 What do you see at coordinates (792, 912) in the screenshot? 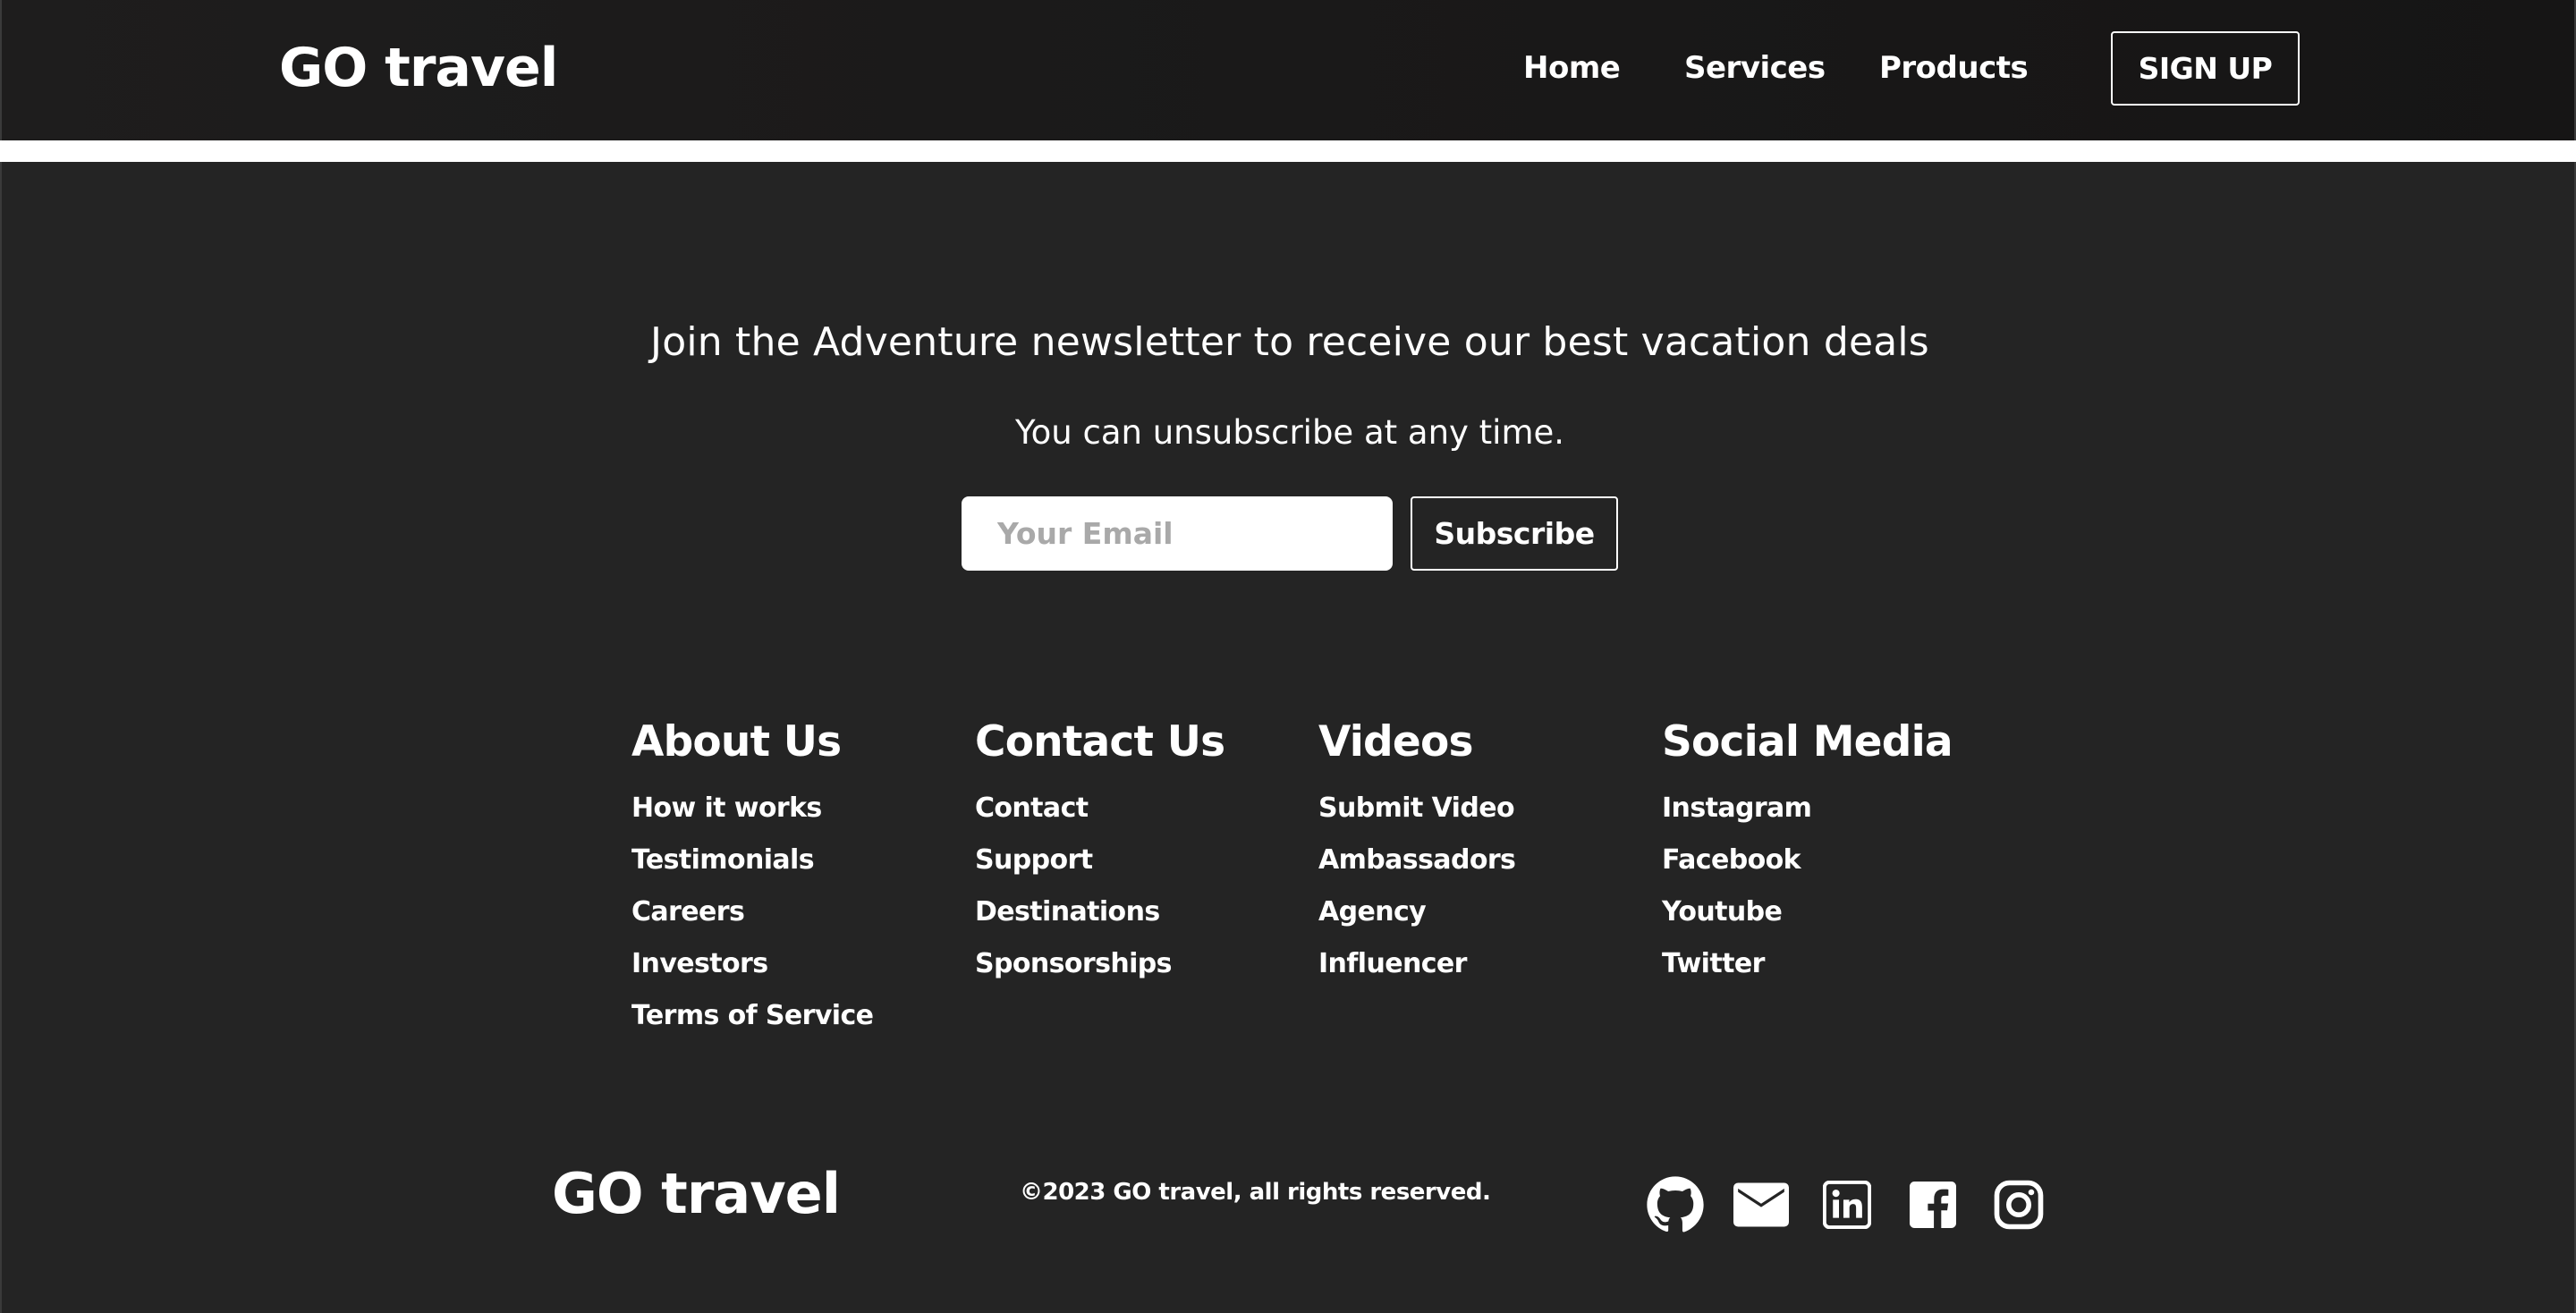
I see `footer-link-careers: Careers` at bounding box center [792, 912].